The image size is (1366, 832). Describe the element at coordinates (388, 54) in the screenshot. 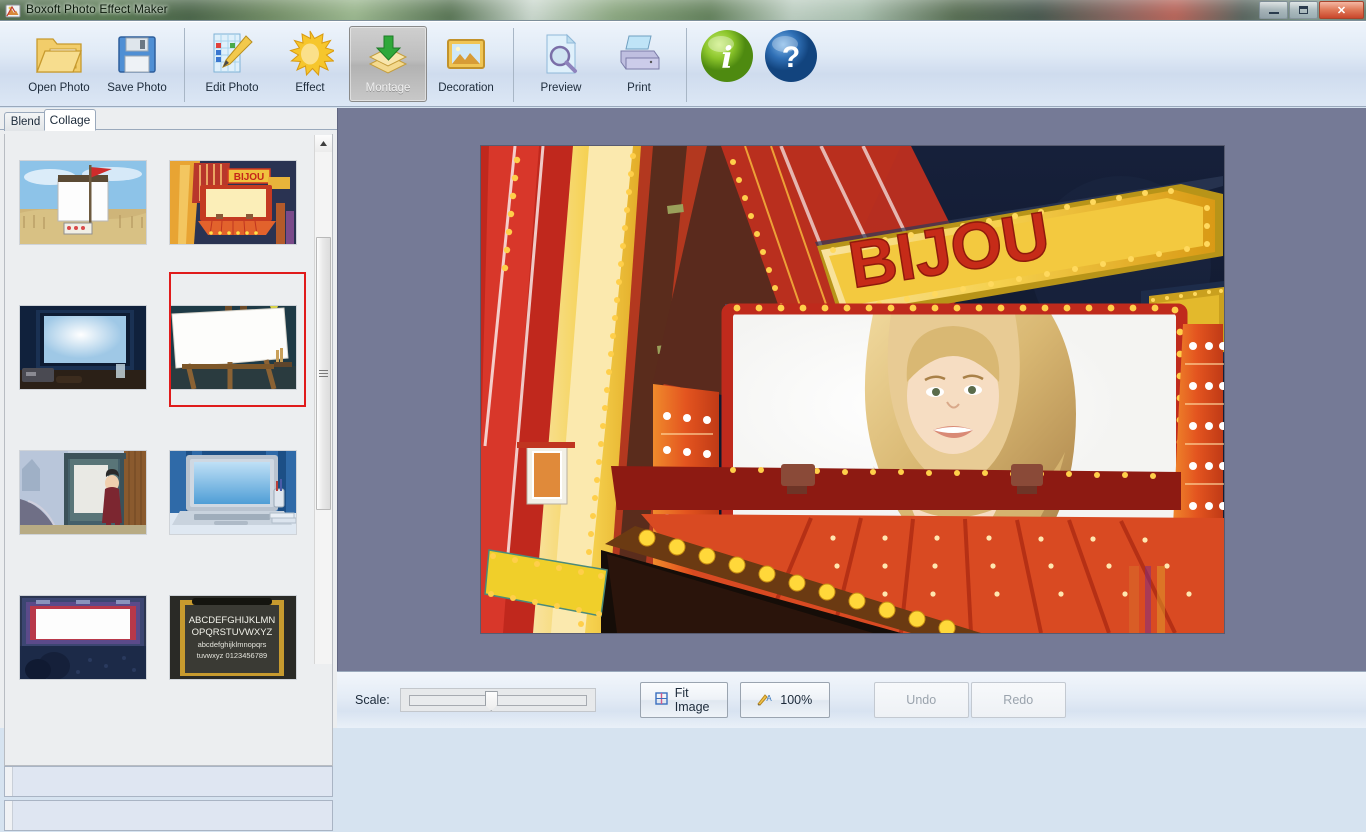

I see `layers-arrow-icon` at that location.